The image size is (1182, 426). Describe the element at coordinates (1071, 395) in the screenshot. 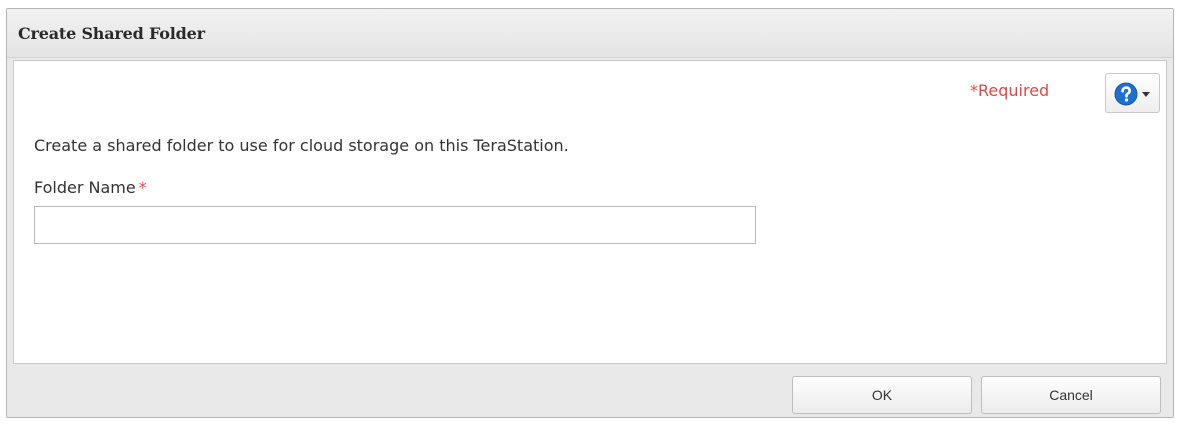

I see `cancel-button: Cancel` at that location.